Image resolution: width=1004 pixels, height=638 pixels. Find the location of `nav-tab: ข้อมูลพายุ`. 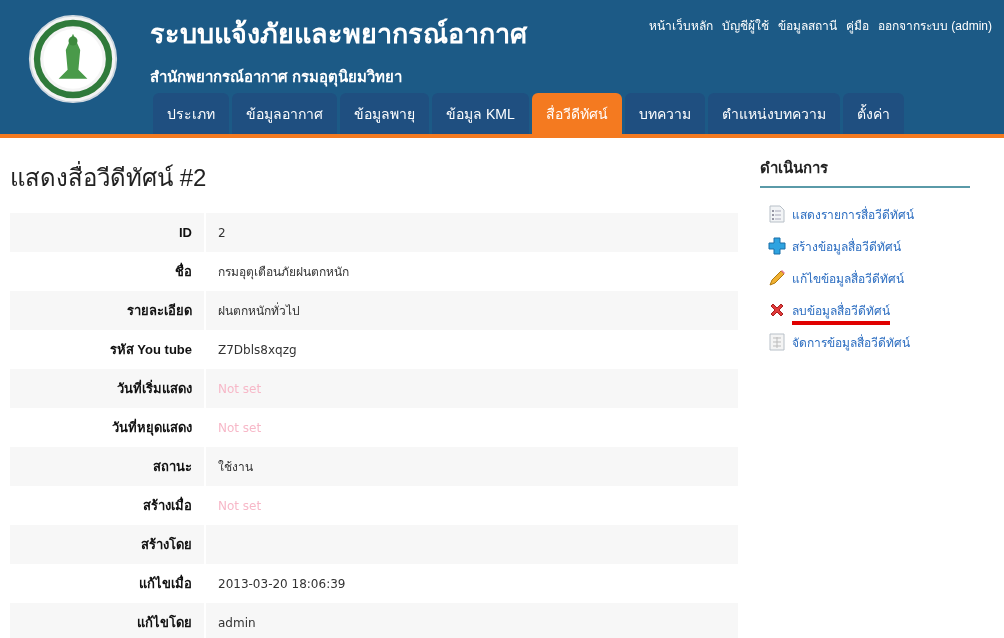

nav-tab: ข้อมูลพายุ is located at coordinates (384, 113).